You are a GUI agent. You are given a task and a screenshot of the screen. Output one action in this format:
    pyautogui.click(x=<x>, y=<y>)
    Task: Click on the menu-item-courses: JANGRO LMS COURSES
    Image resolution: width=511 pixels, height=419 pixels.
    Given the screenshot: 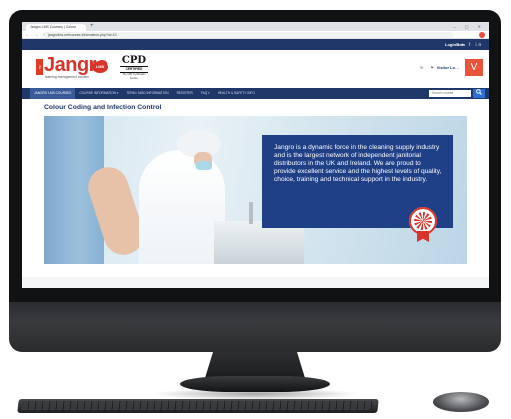 What is the action you would take?
    pyautogui.click(x=53, y=93)
    